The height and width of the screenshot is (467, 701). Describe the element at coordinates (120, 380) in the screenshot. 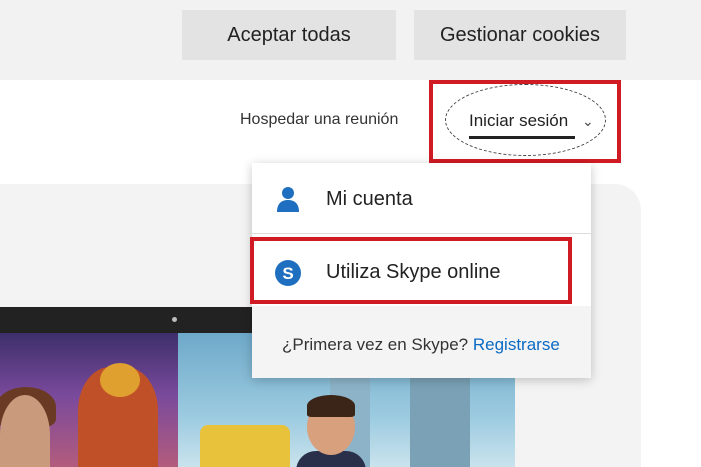

I see `robot-head` at that location.